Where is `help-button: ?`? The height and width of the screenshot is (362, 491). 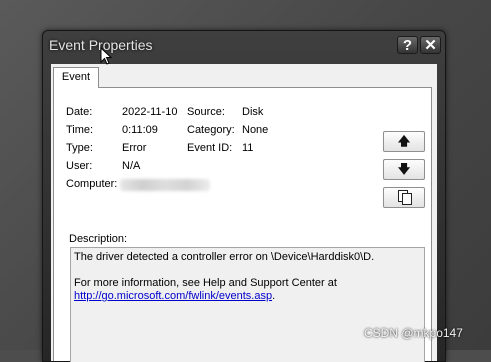 help-button: ? is located at coordinates (407, 45).